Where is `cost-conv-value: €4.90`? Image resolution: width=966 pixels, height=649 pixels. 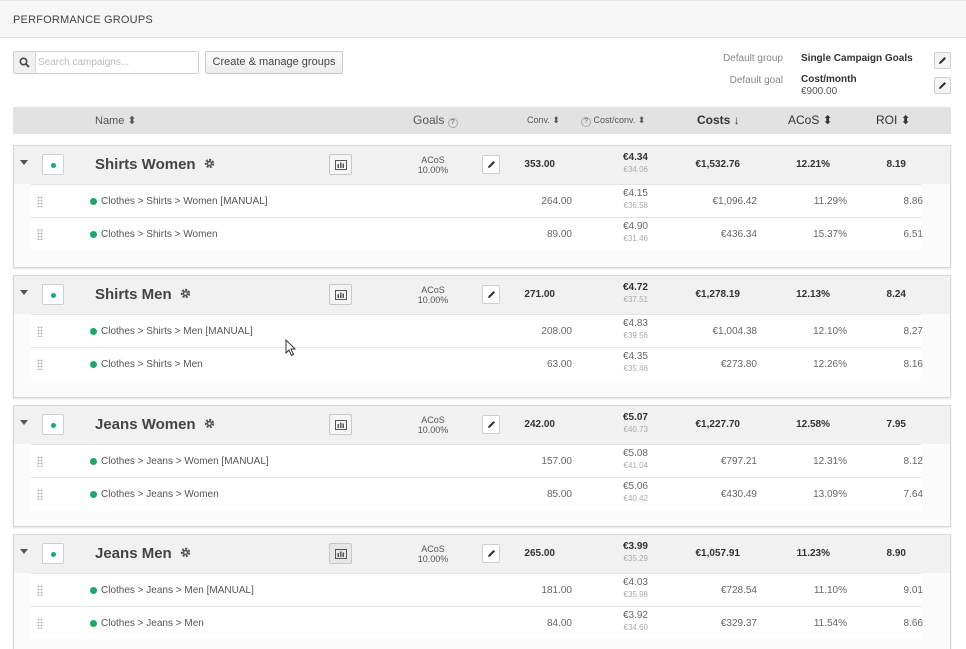
cost-conv-value: €4.90 is located at coordinates (635, 226).